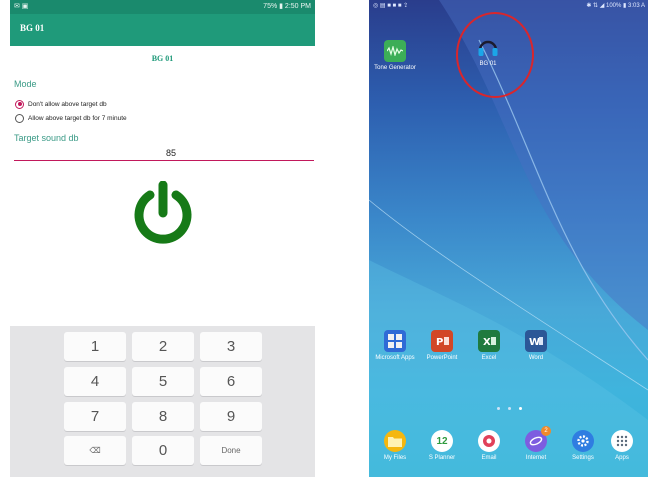 The width and height of the screenshot is (648, 477). Describe the element at coordinates (231, 381) in the screenshot. I see `key-6: 6` at that location.